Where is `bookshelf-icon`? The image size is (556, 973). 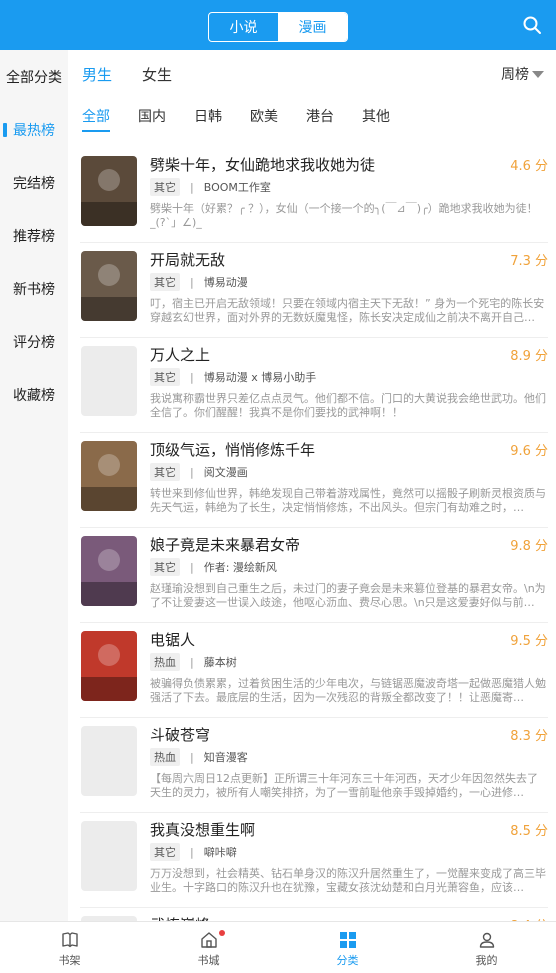 bookshelf-icon is located at coordinates (69, 939).